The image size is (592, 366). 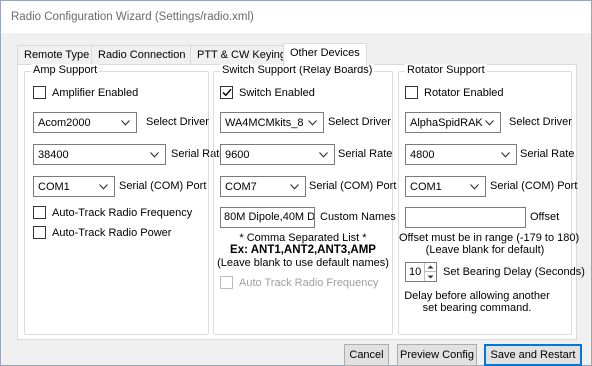 What do you see at coordinates (359, 122) in the screenshot?
I see `switch-driver-label: Select Driver` at bounding box center [359, 122].